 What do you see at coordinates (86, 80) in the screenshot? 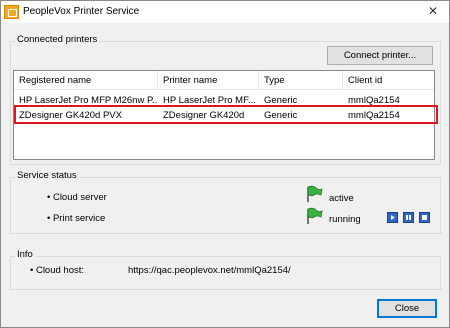
I see `column-header-registered-name: Registered name` at bounding box center [86, 80].